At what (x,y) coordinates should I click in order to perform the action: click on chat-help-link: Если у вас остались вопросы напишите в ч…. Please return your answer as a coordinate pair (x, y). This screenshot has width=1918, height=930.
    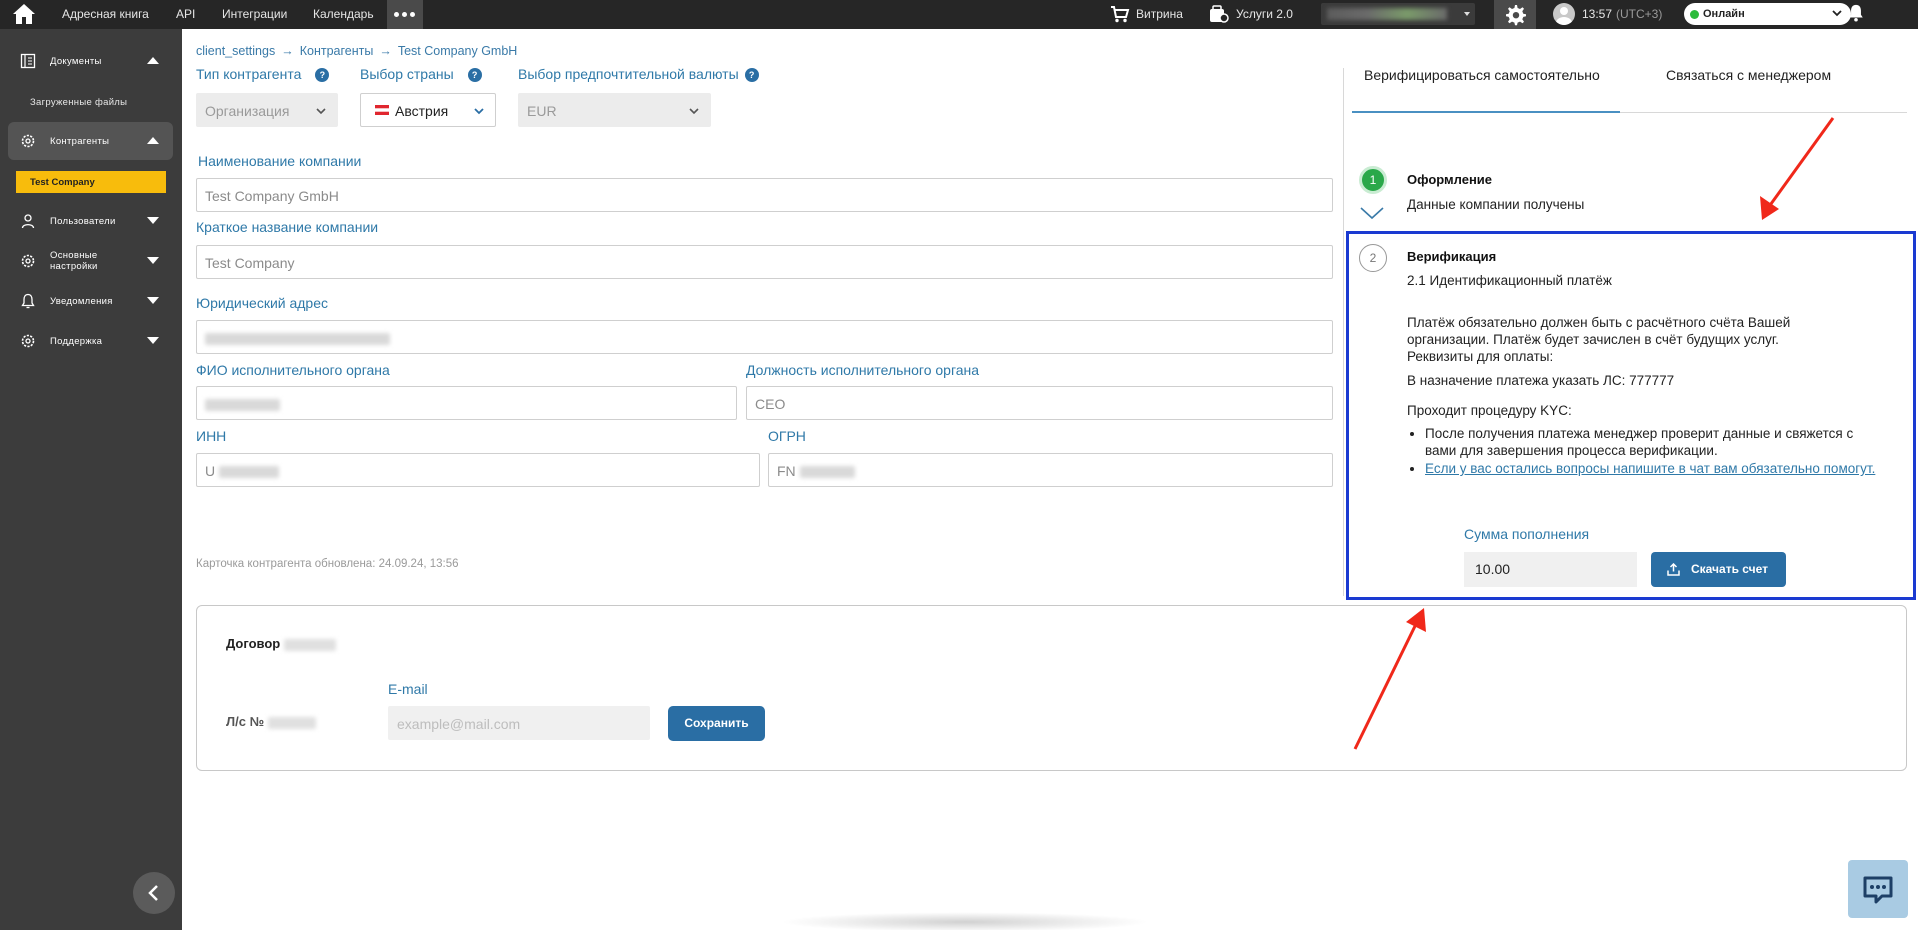
    Looking at the image, I should click on (1650, 468).